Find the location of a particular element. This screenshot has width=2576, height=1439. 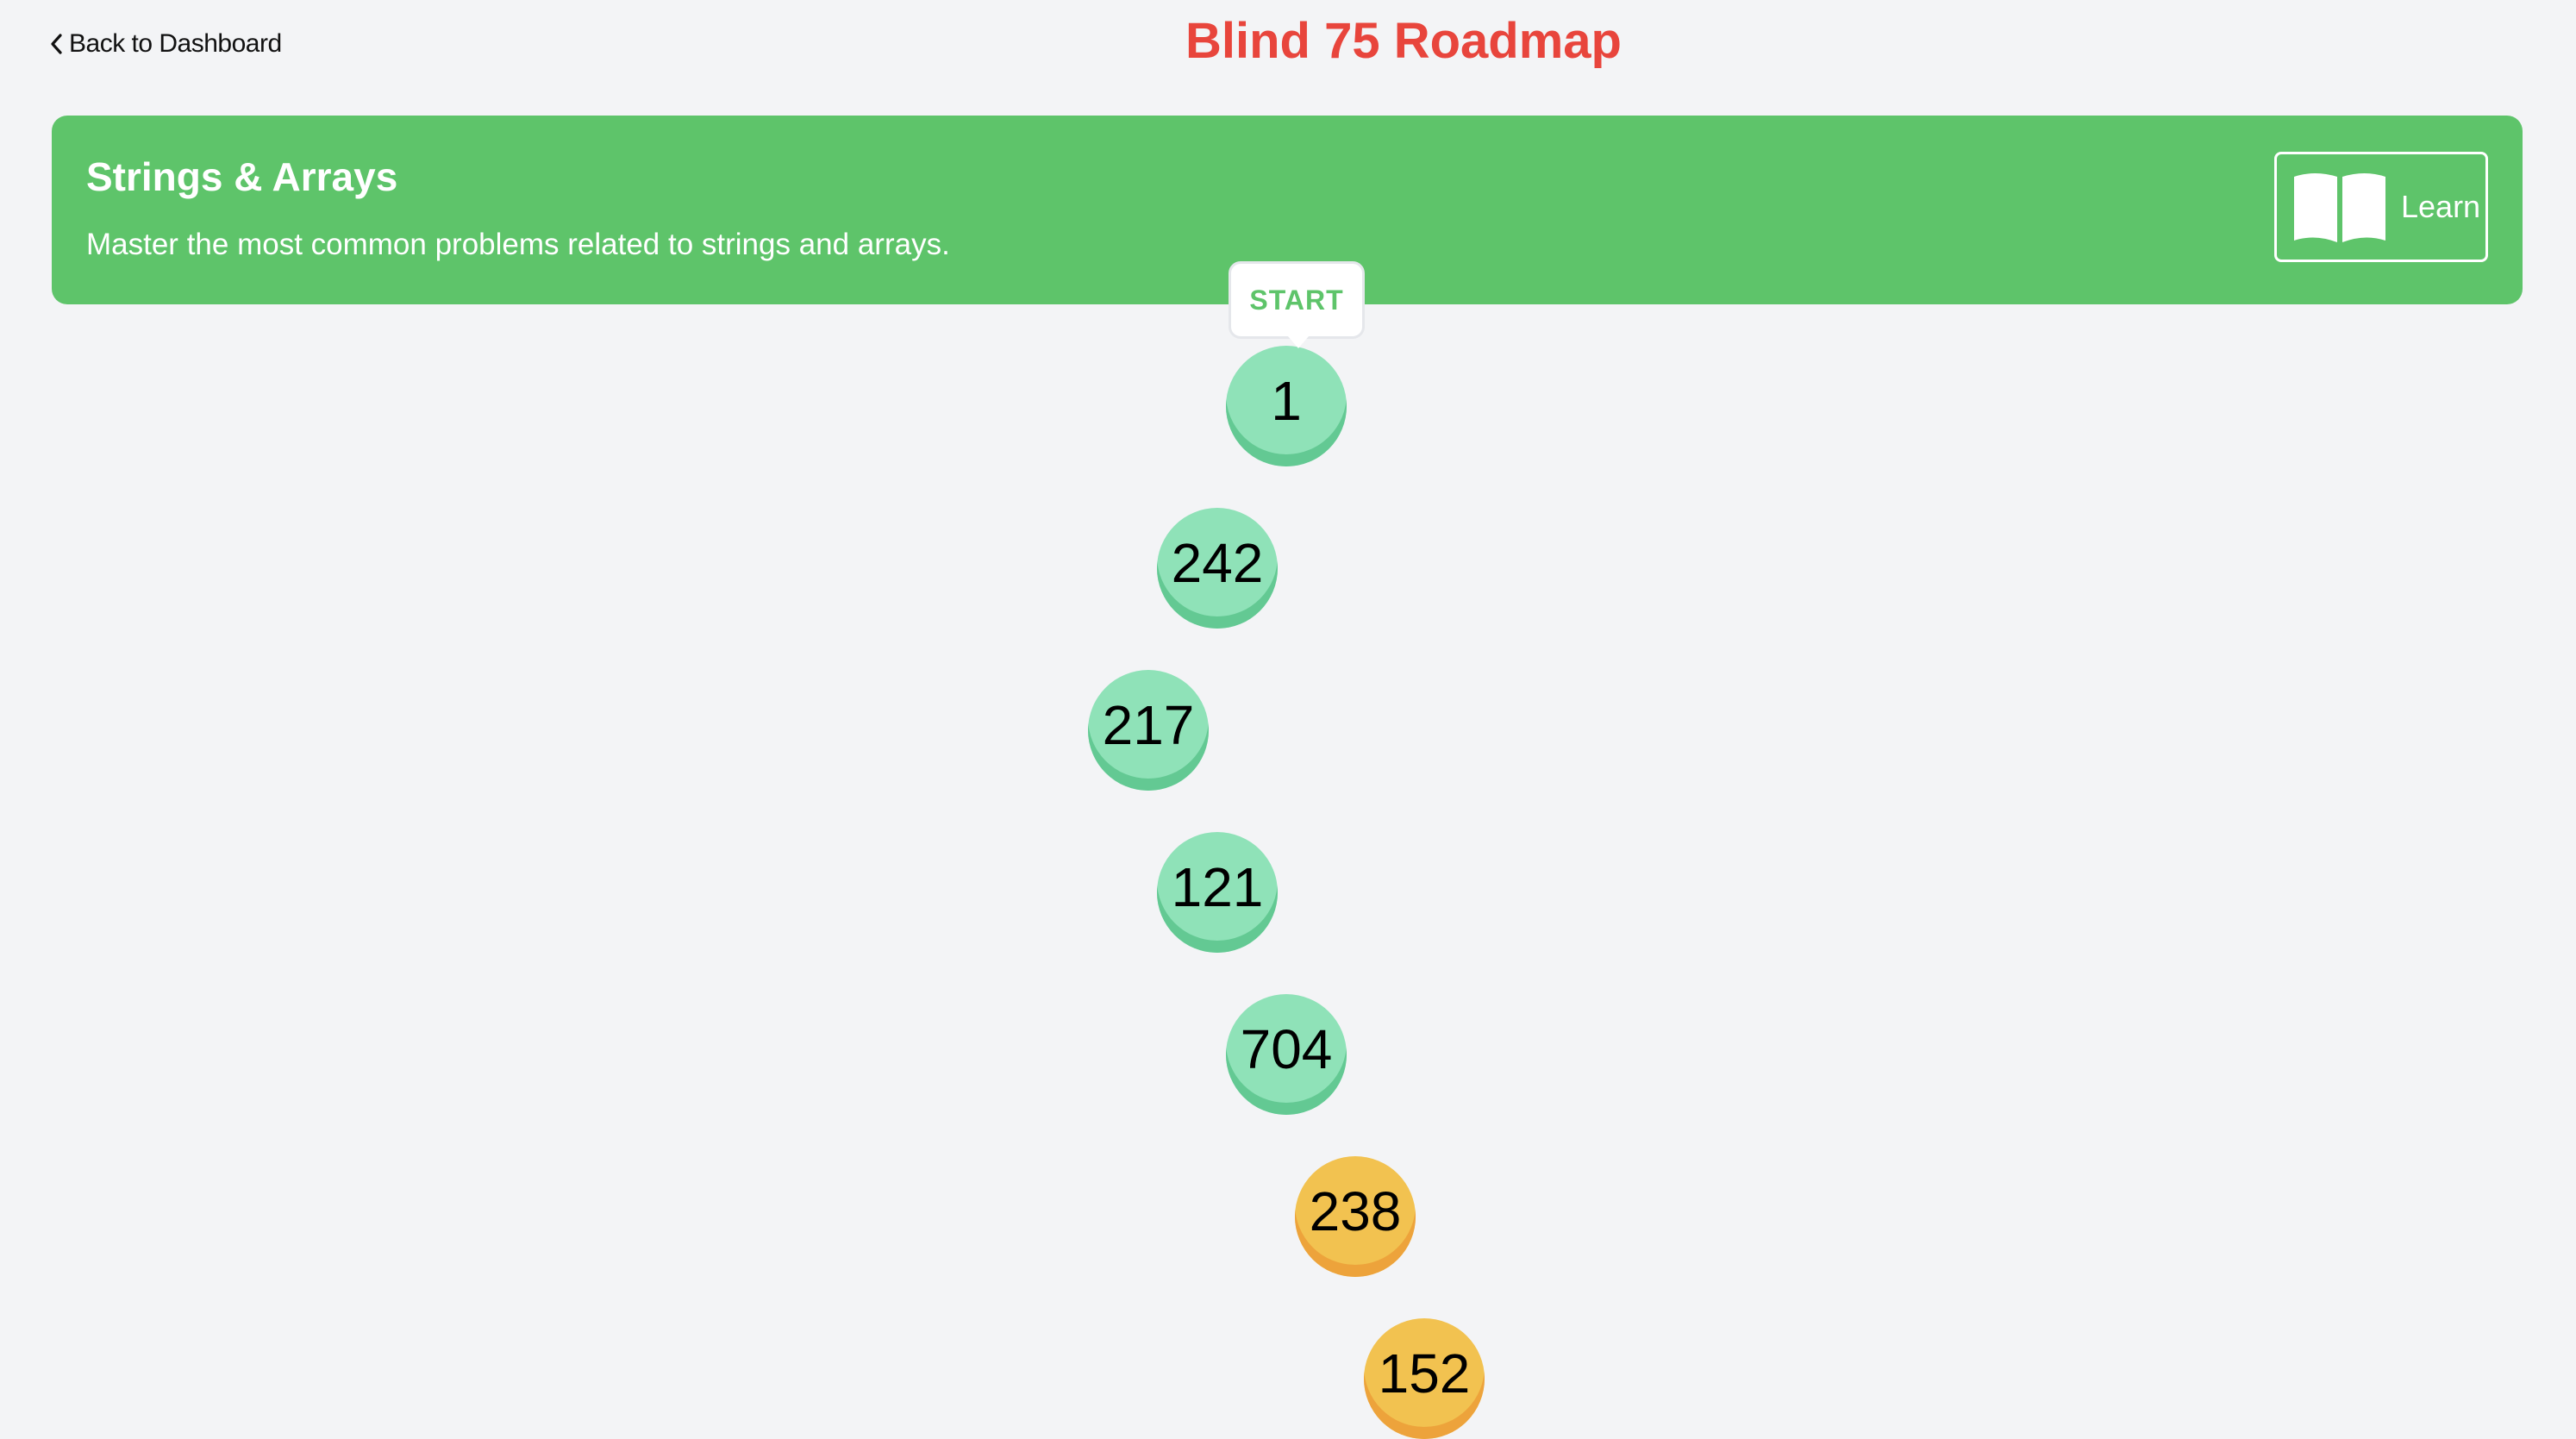

learn-label: Learn is located at coordinates (2441, 206).